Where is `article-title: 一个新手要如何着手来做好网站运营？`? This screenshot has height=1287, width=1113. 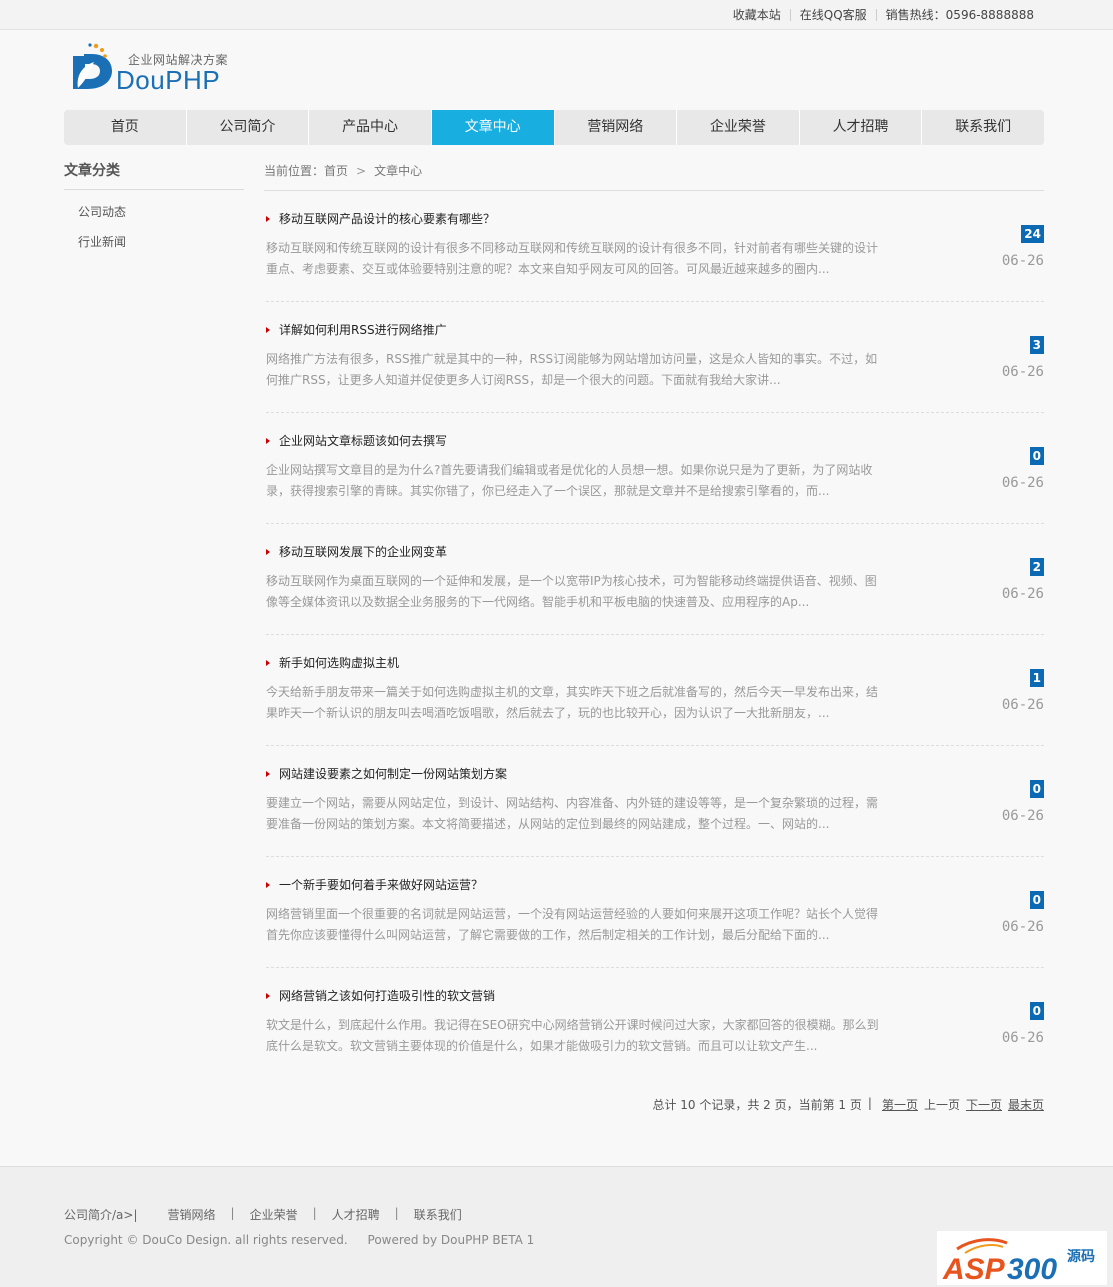 article-title: 一个新手要如何着手来做好网站运营？ is located at coordinates (381, 884).